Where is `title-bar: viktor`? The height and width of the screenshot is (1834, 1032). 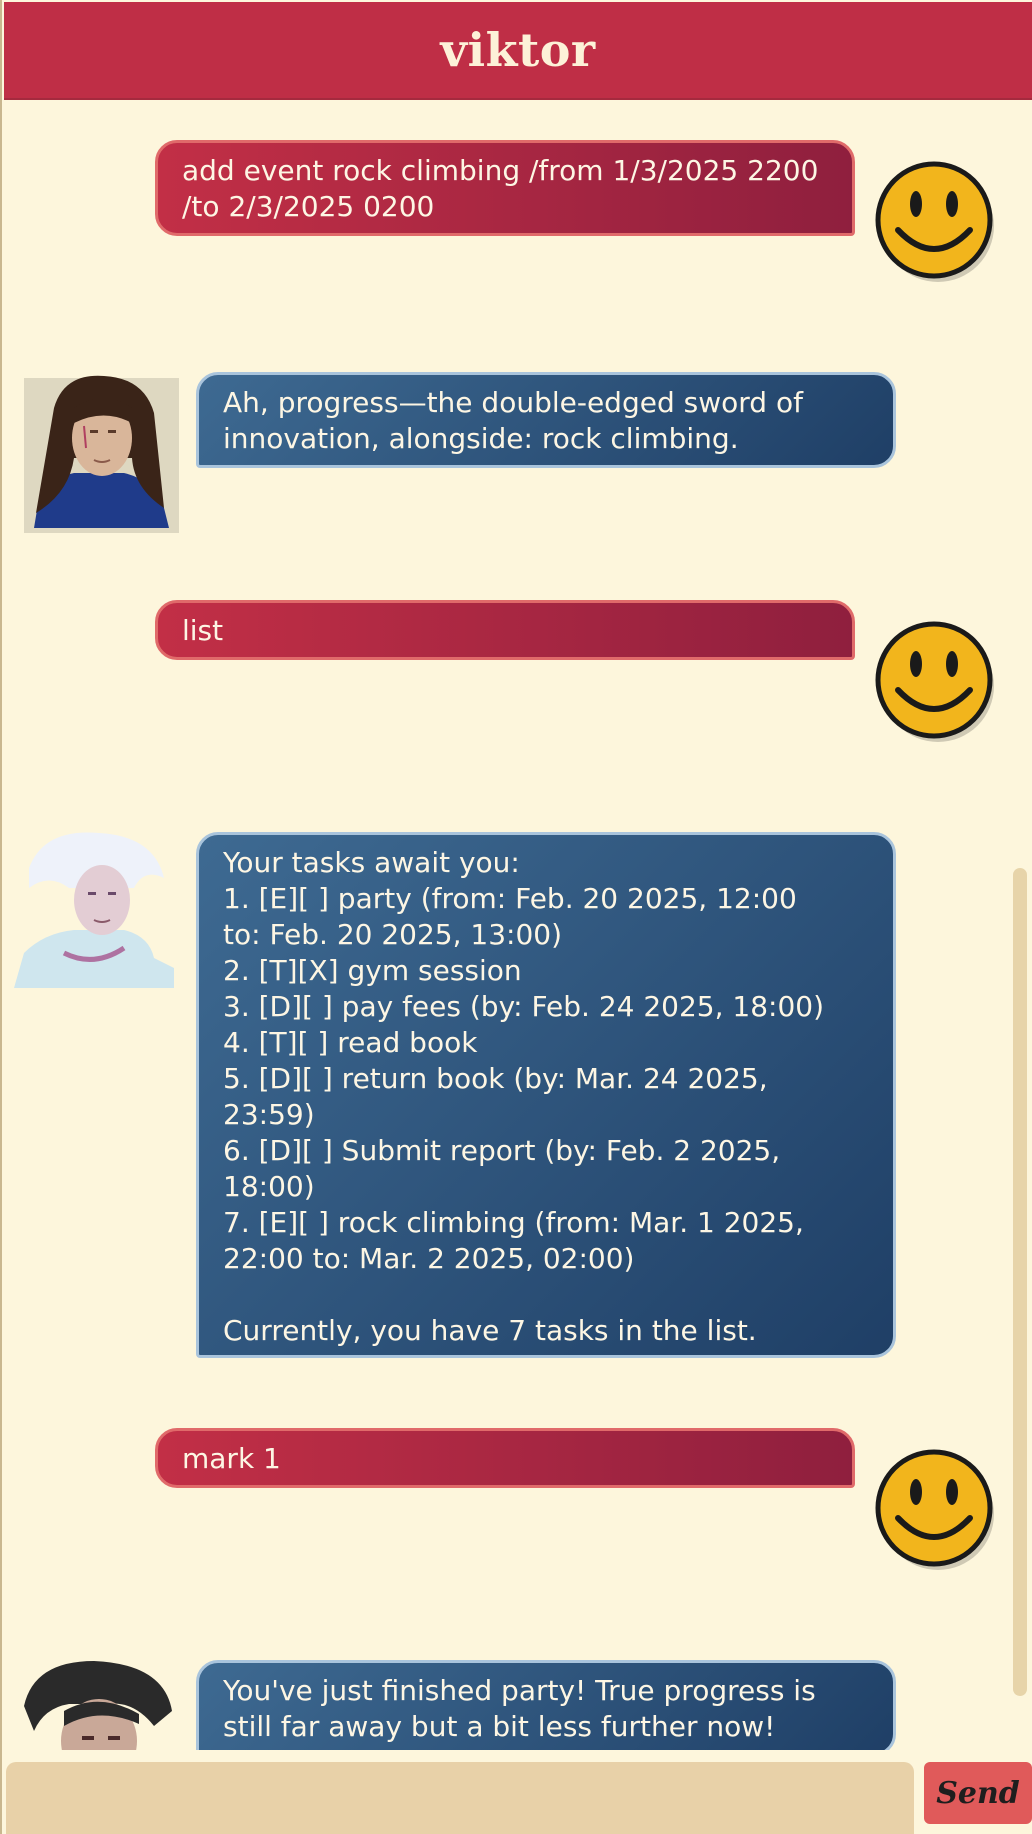
title-bar: viktor is located at coordinates (518, 51).